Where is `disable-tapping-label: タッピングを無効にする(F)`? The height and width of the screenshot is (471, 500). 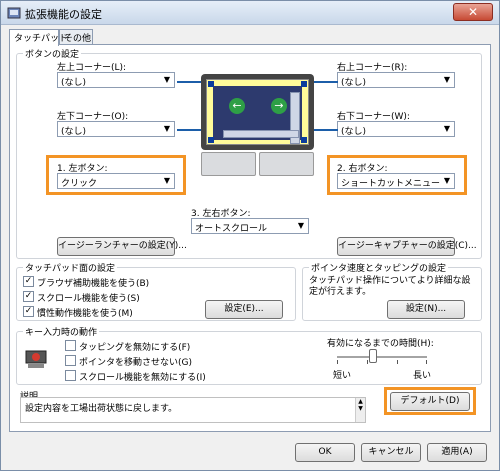
disable-tapping-label: タッピングを無効にする(F) is located at coordinates (135, 348).